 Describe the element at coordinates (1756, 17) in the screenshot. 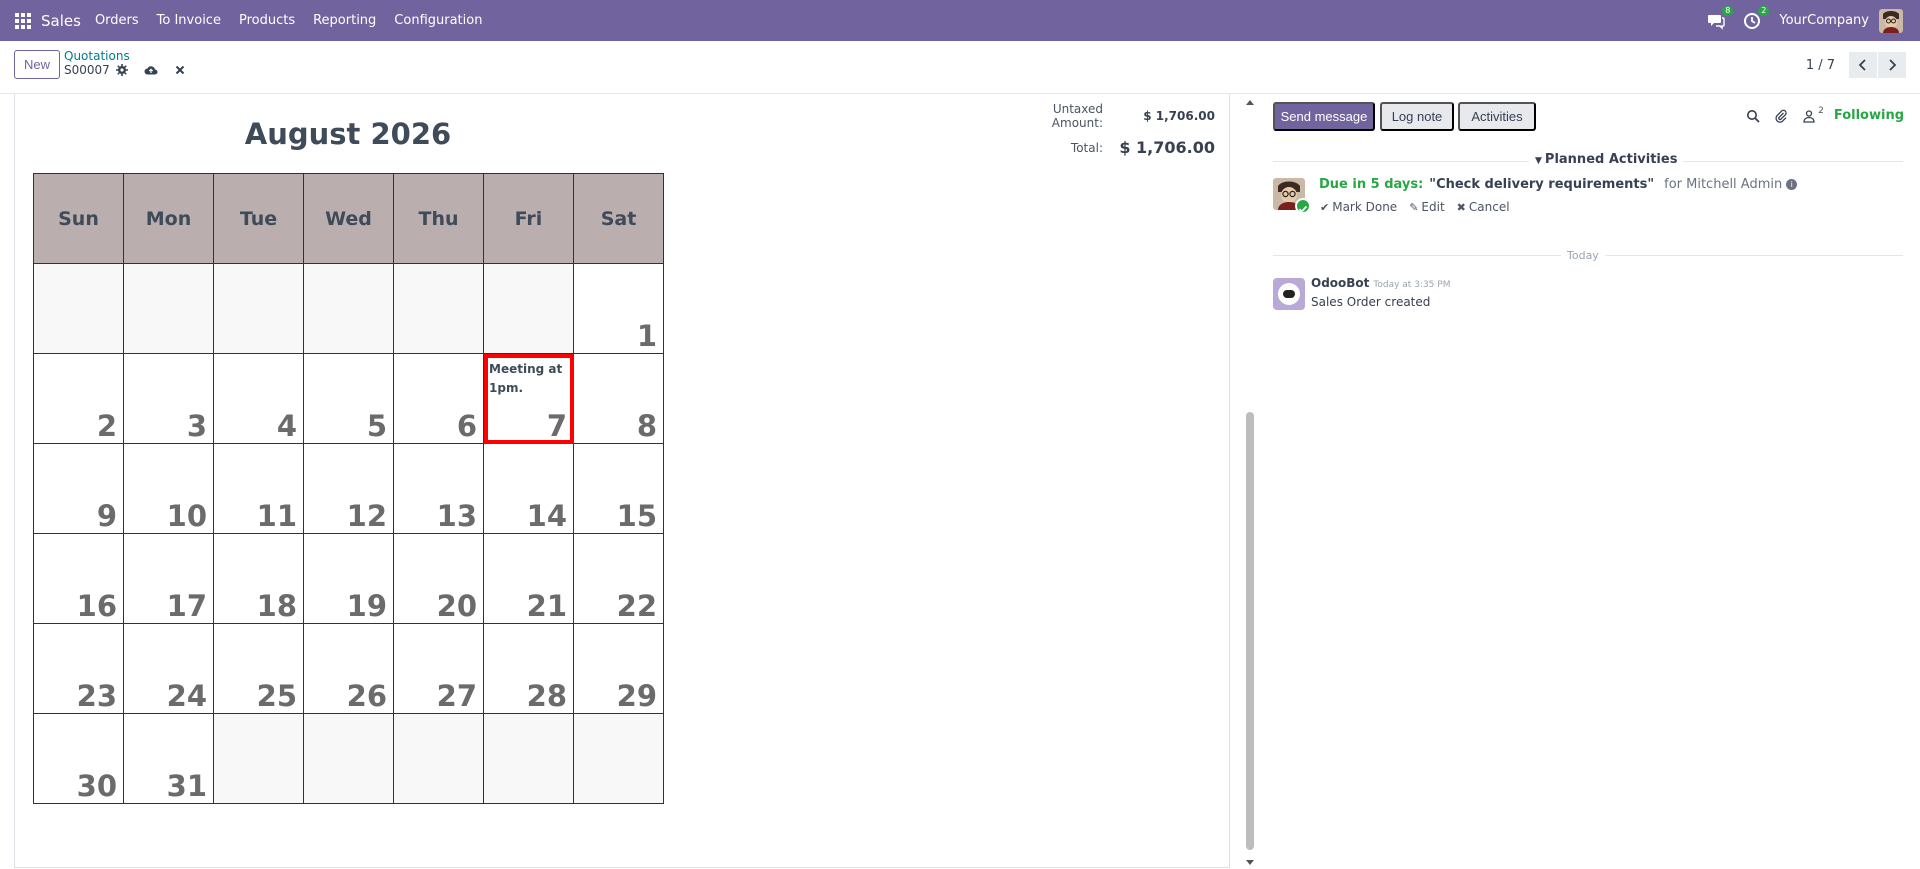

I see `activities-button: 2` at that location.